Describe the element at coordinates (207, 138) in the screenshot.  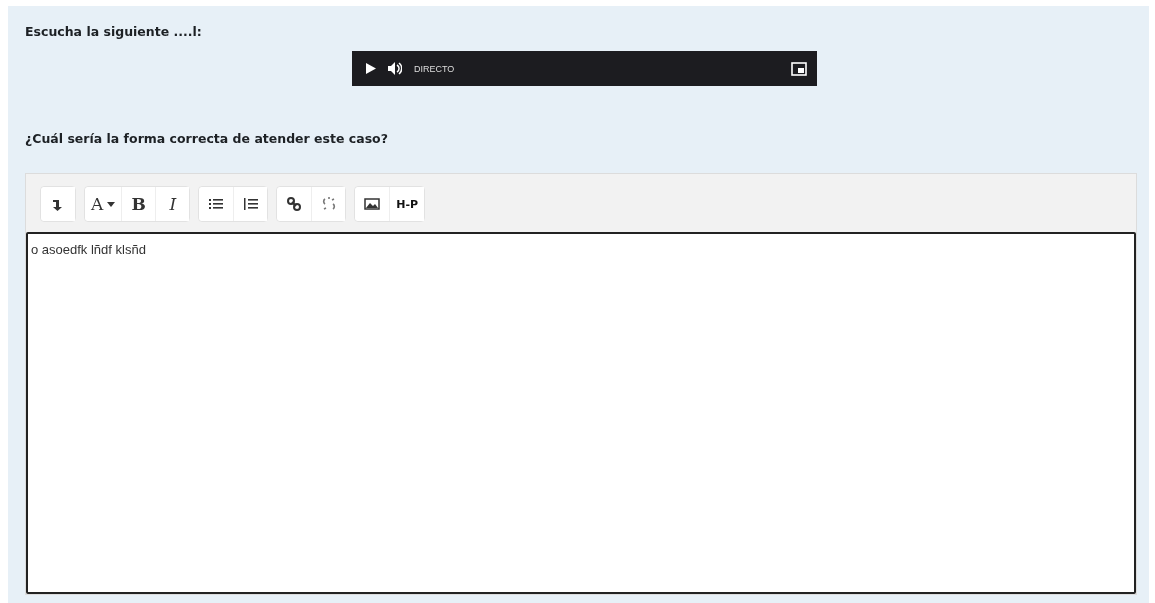
I see `question-text: ¿Cuál sería la forma correcta de atender este caso?` at that location.